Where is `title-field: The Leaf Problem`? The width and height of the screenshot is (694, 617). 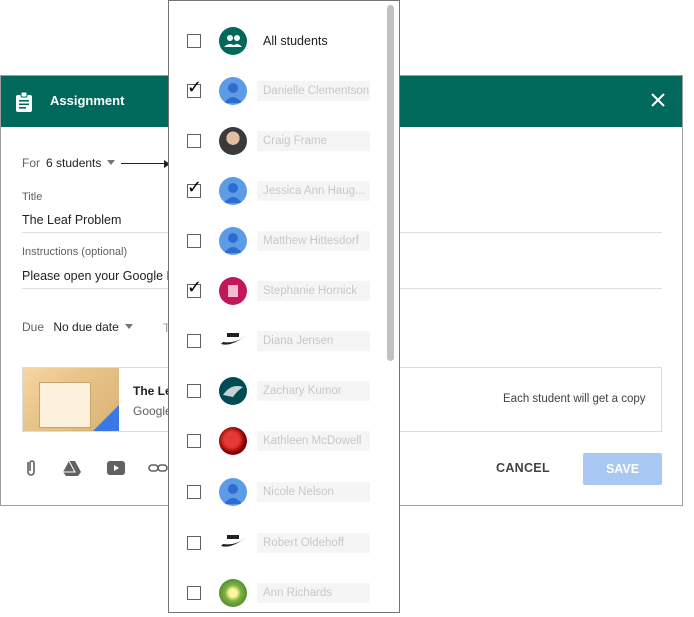 title-field: The Leaf Problem is located at coordinates (71, 220).